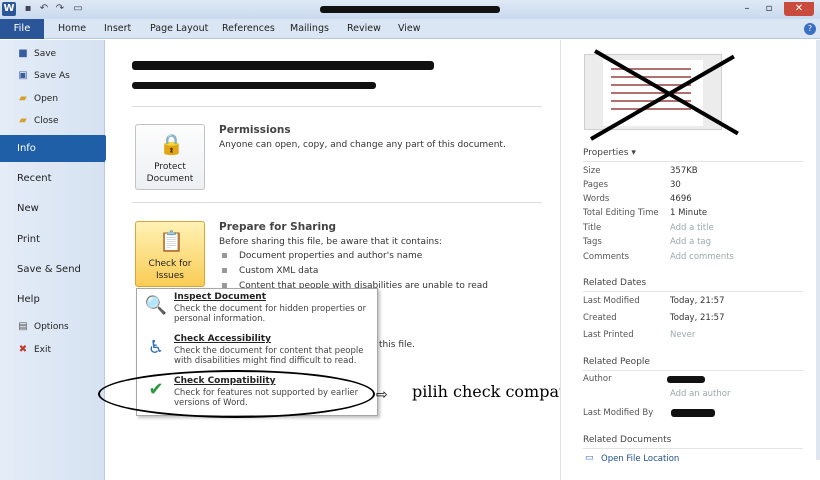 This screenshot has width=820, height=480. Describe the element at coordinates (52, 328) in the screenshot. I see `nav-options: ▤ Options` at that location.